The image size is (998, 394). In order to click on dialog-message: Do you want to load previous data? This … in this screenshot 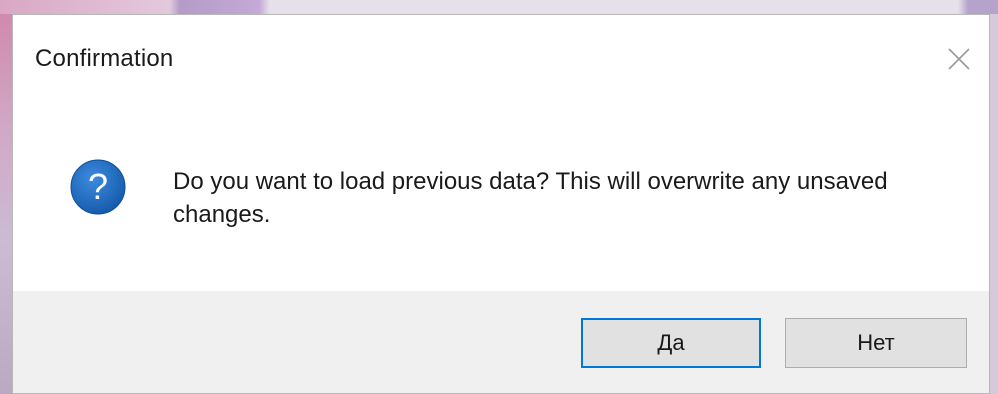, I will do `click(530, 198)`.